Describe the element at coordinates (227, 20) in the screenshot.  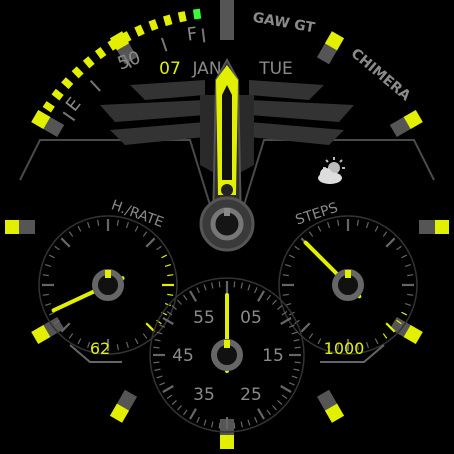
I see `twelve-marker` at that location.